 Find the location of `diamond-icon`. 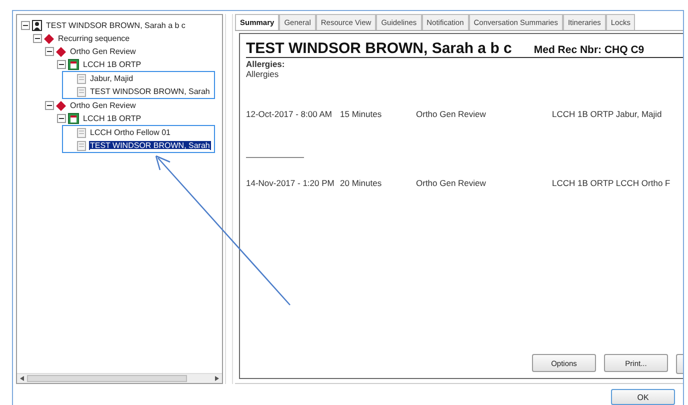

diamond-icon is located at coordinates (61, 105).